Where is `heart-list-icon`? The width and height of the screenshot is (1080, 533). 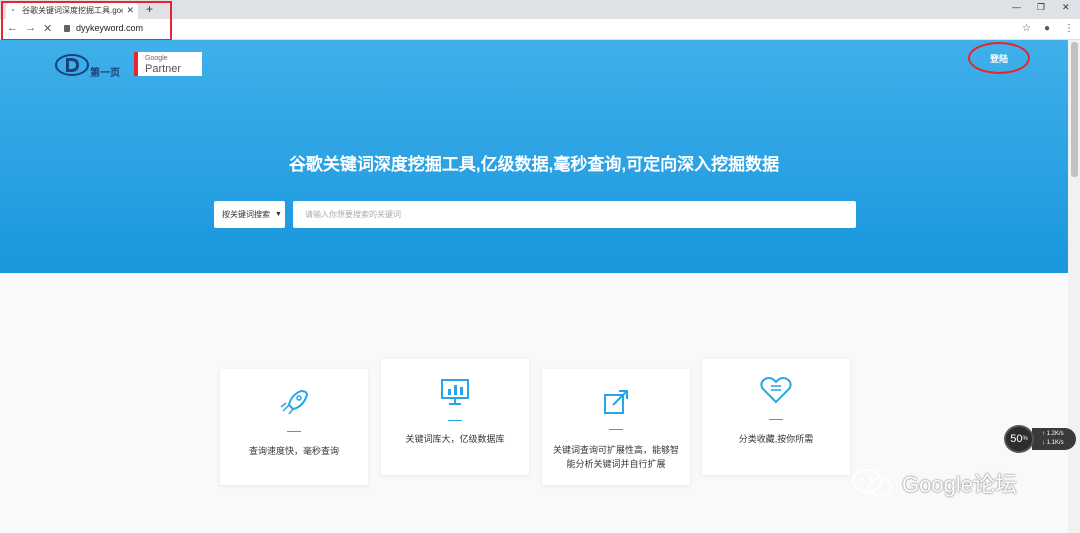
heart-list-icon is located at coordinates (776, 390).